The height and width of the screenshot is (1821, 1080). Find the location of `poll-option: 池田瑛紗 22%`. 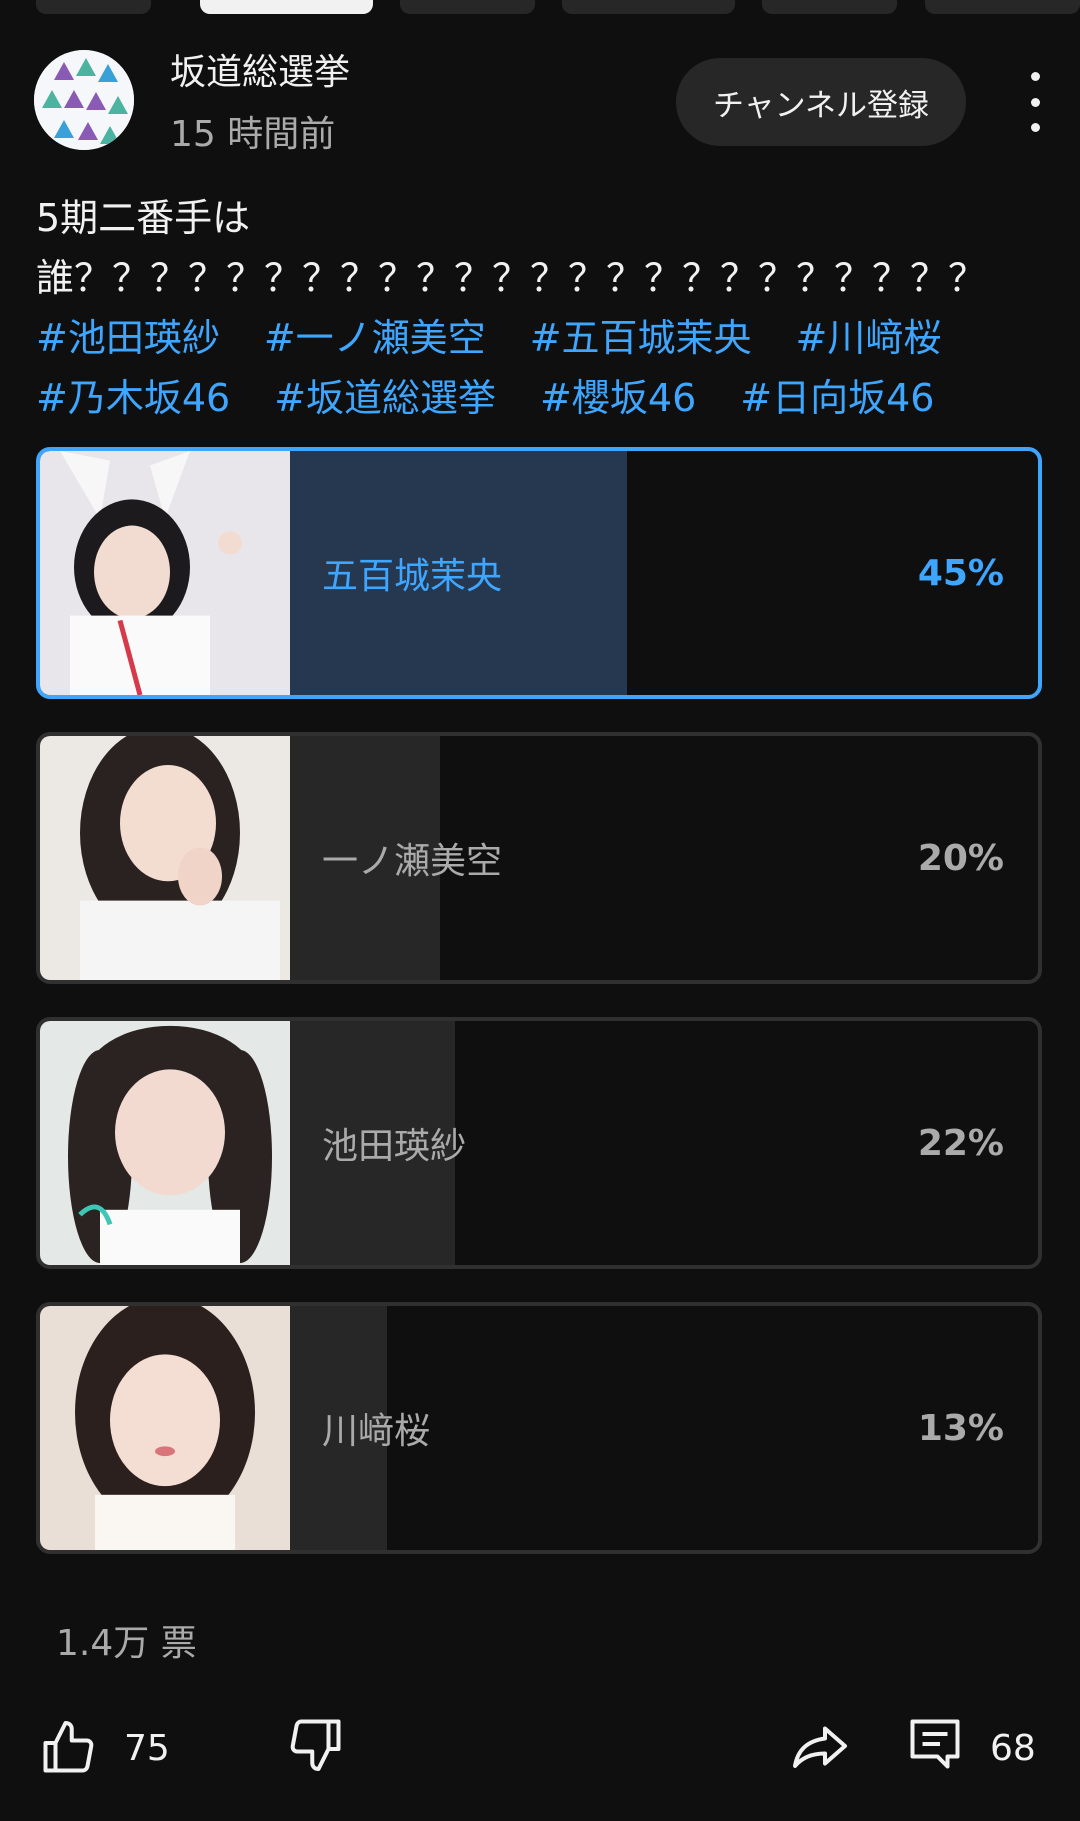

poll-option: 池田瑛紗 22% is located at coordinates (539, 1143).